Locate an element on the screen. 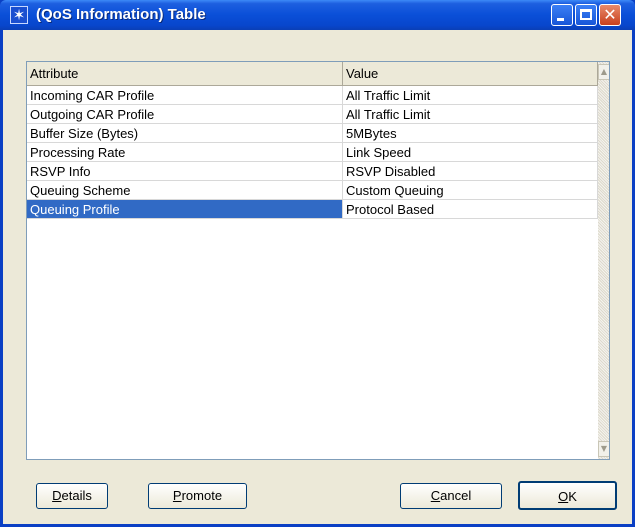  value-cell: 5MBytes is located at coordinates (470, 133).